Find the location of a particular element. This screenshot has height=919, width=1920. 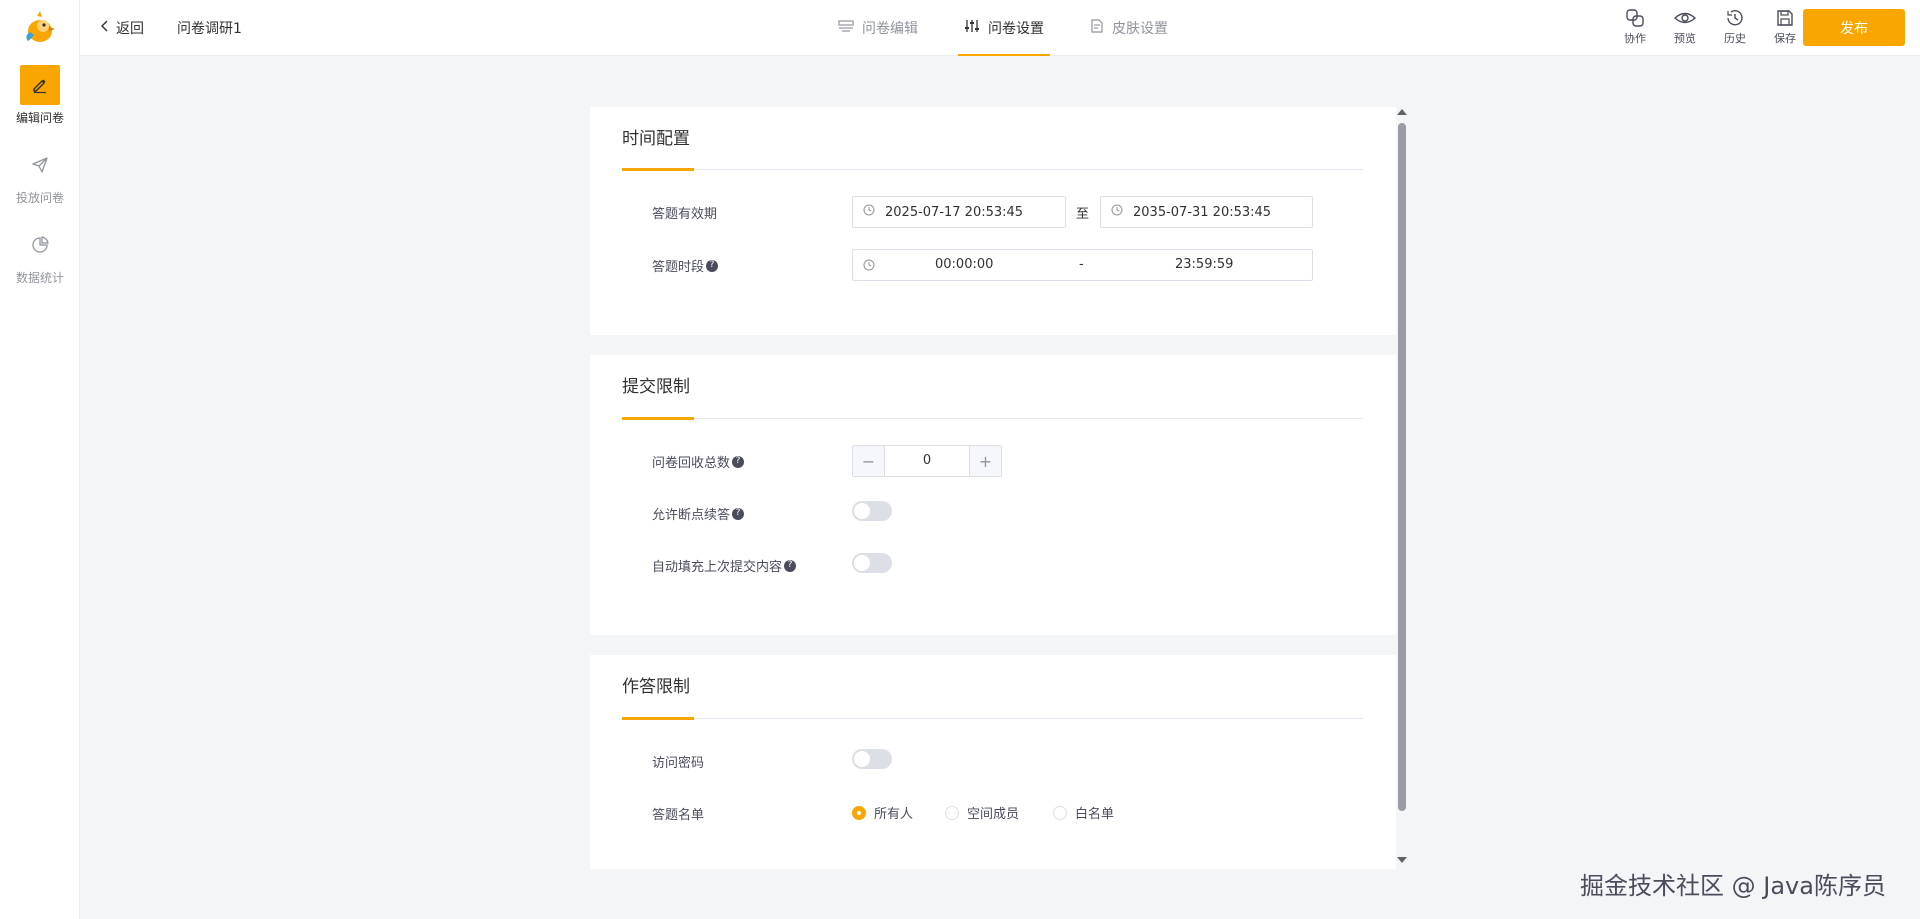

validity-label-text: 答题有效期 is located at coordinates (685, 214).